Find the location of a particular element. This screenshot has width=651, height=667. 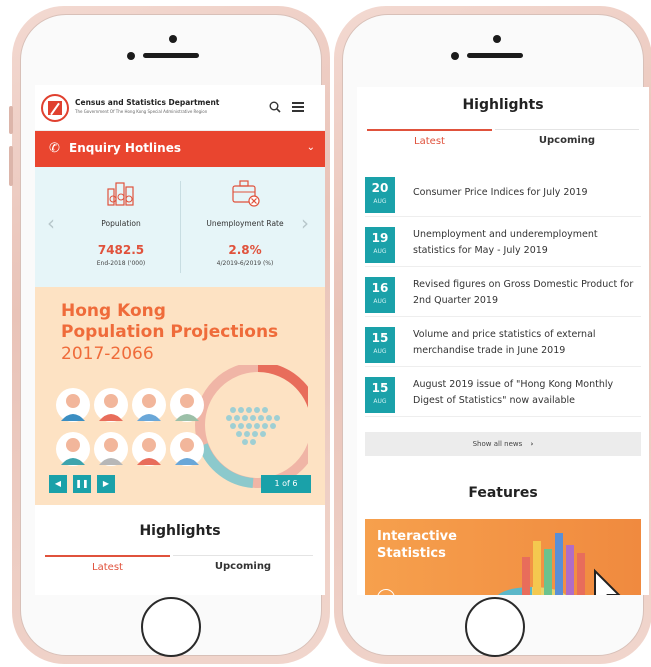

logo-mark is located at coordinates (55, 108).